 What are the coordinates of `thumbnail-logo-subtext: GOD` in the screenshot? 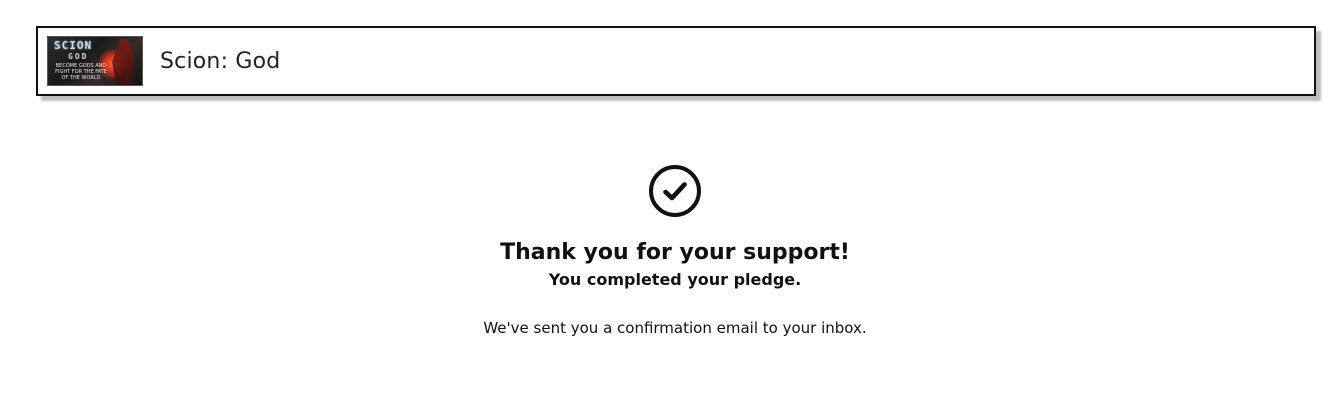 It's located at (78, 56).